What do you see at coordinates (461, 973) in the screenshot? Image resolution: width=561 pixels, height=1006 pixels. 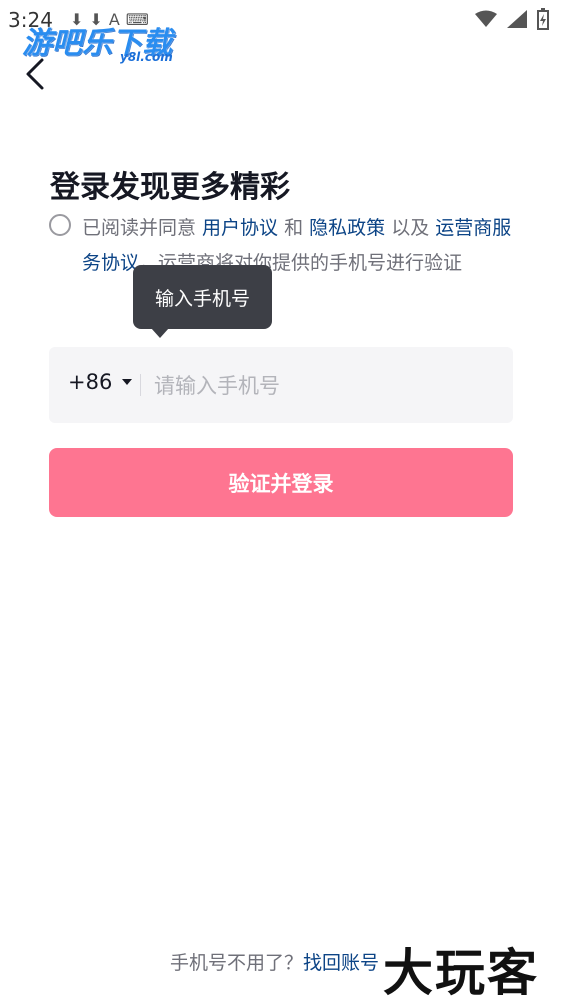 I see `watermark-corner: 大玩客` at bounding box center [461, 973].